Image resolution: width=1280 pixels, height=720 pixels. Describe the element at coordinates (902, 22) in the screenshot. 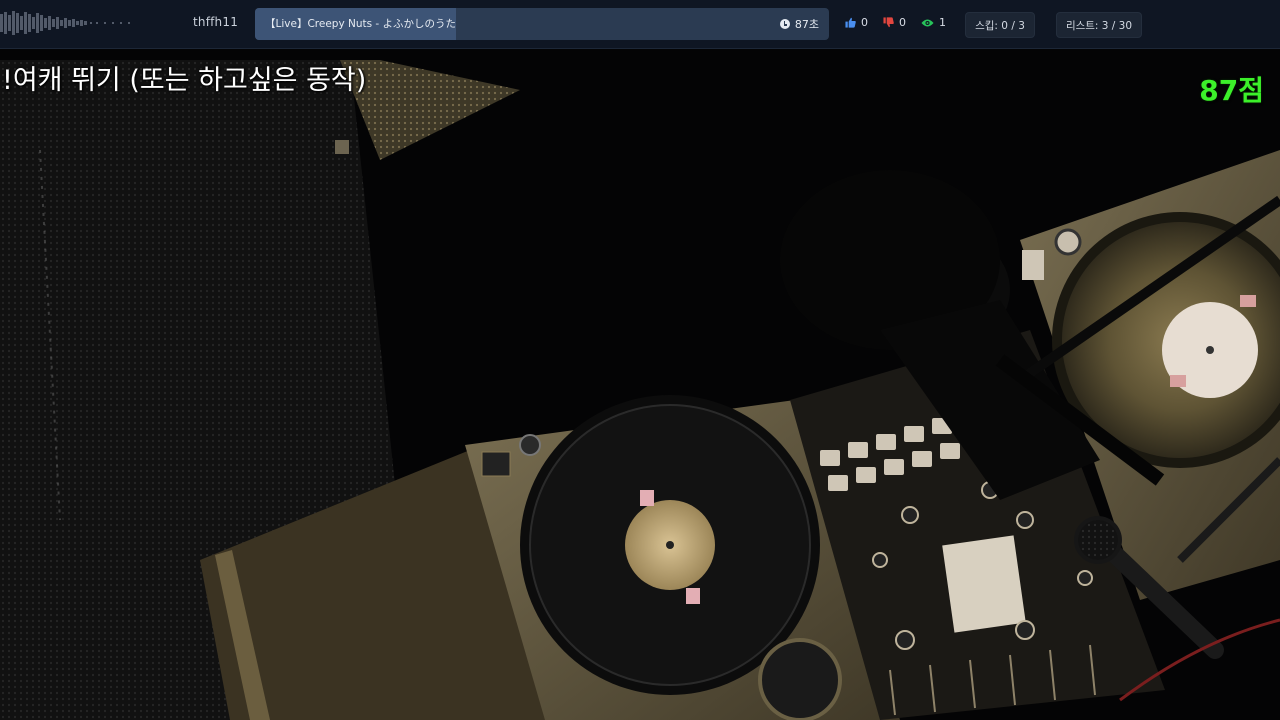

I see `dislike-count: 0` at that location.